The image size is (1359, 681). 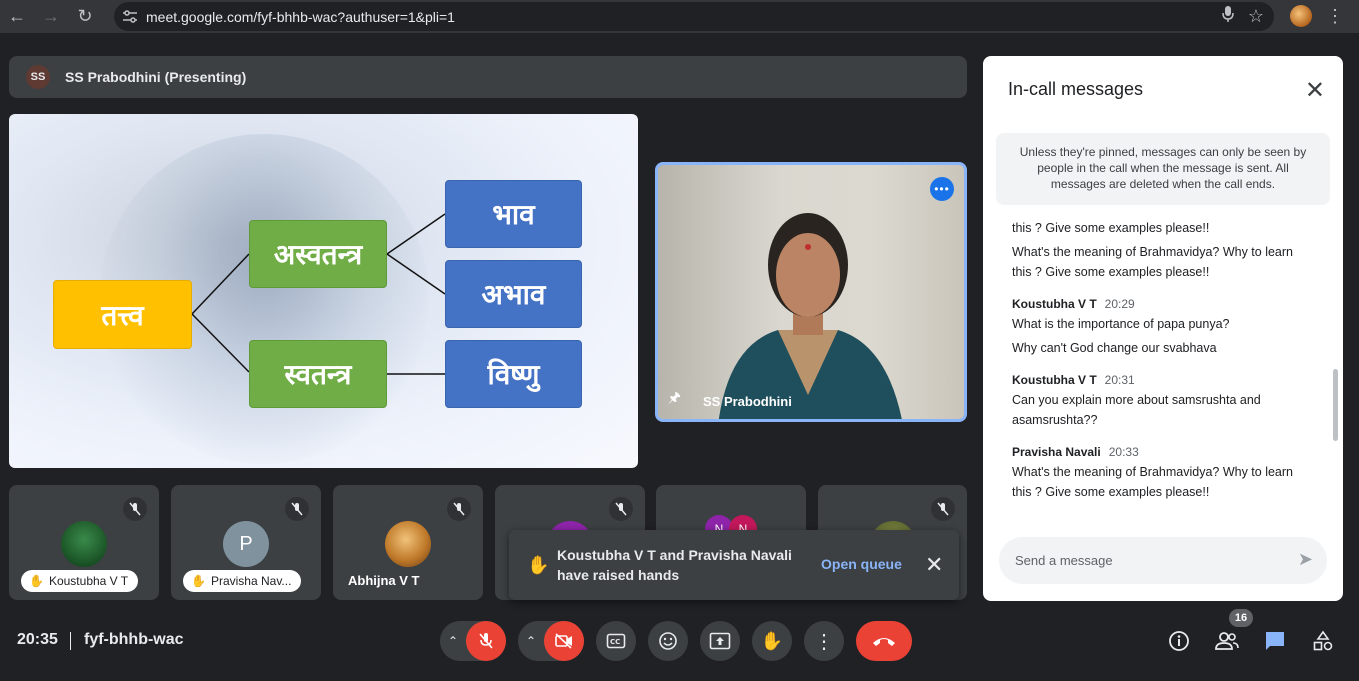 I want to click on emoji-icon, so click(x=668, y=641).